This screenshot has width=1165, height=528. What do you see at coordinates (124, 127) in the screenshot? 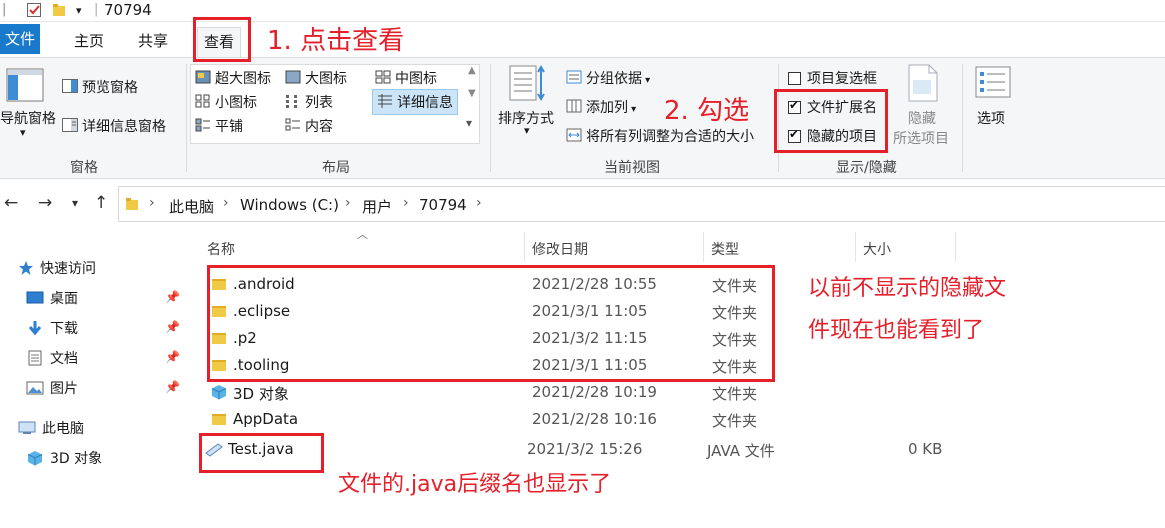
I see `details-pane-label: 详细信息窗格` at bounding box center [124, 127].